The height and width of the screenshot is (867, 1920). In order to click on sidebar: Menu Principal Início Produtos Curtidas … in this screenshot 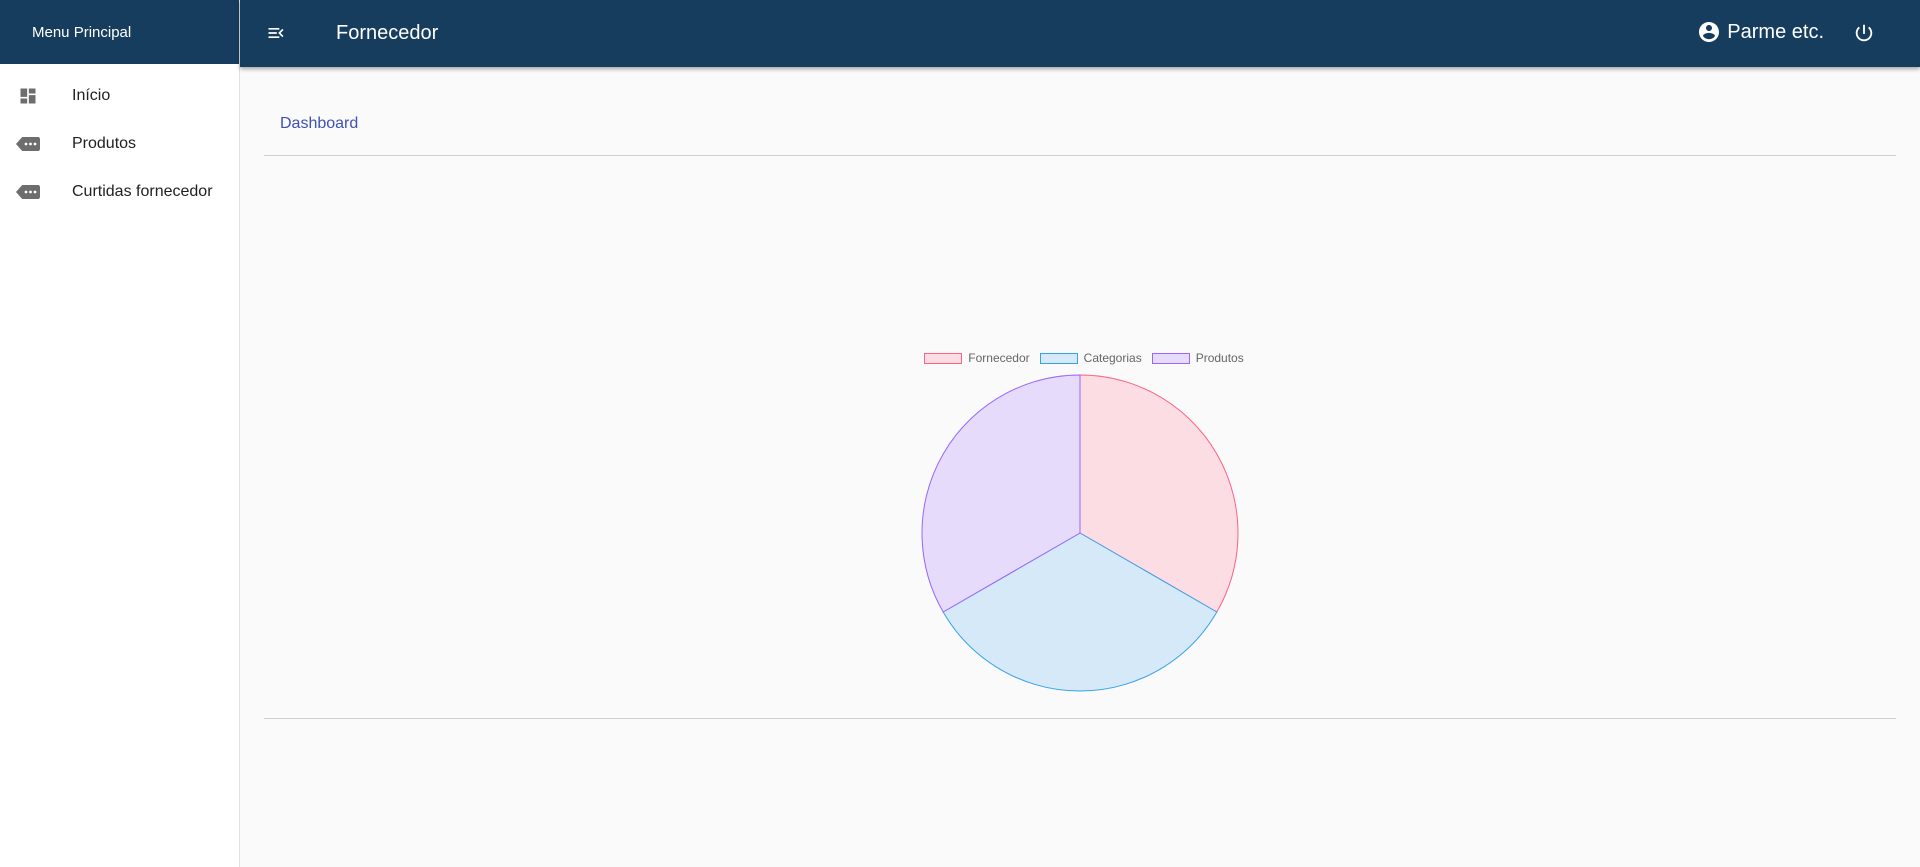, I will do `click(120, 433)`.